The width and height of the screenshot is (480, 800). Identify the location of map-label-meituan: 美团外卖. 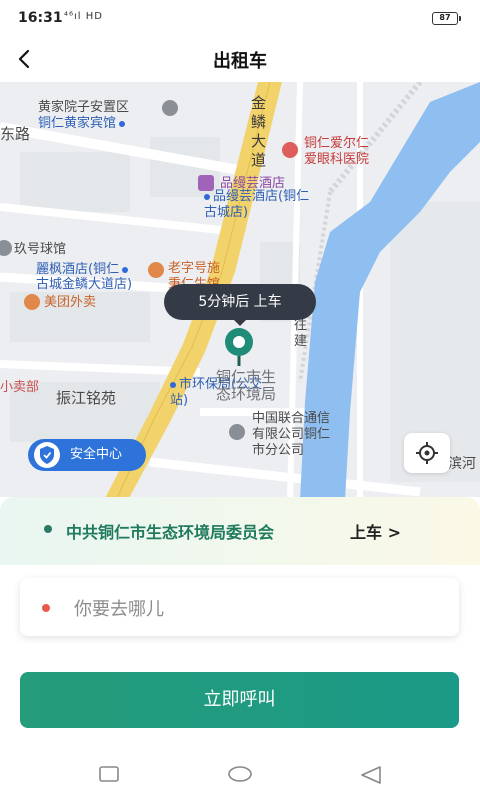
(70, 302).